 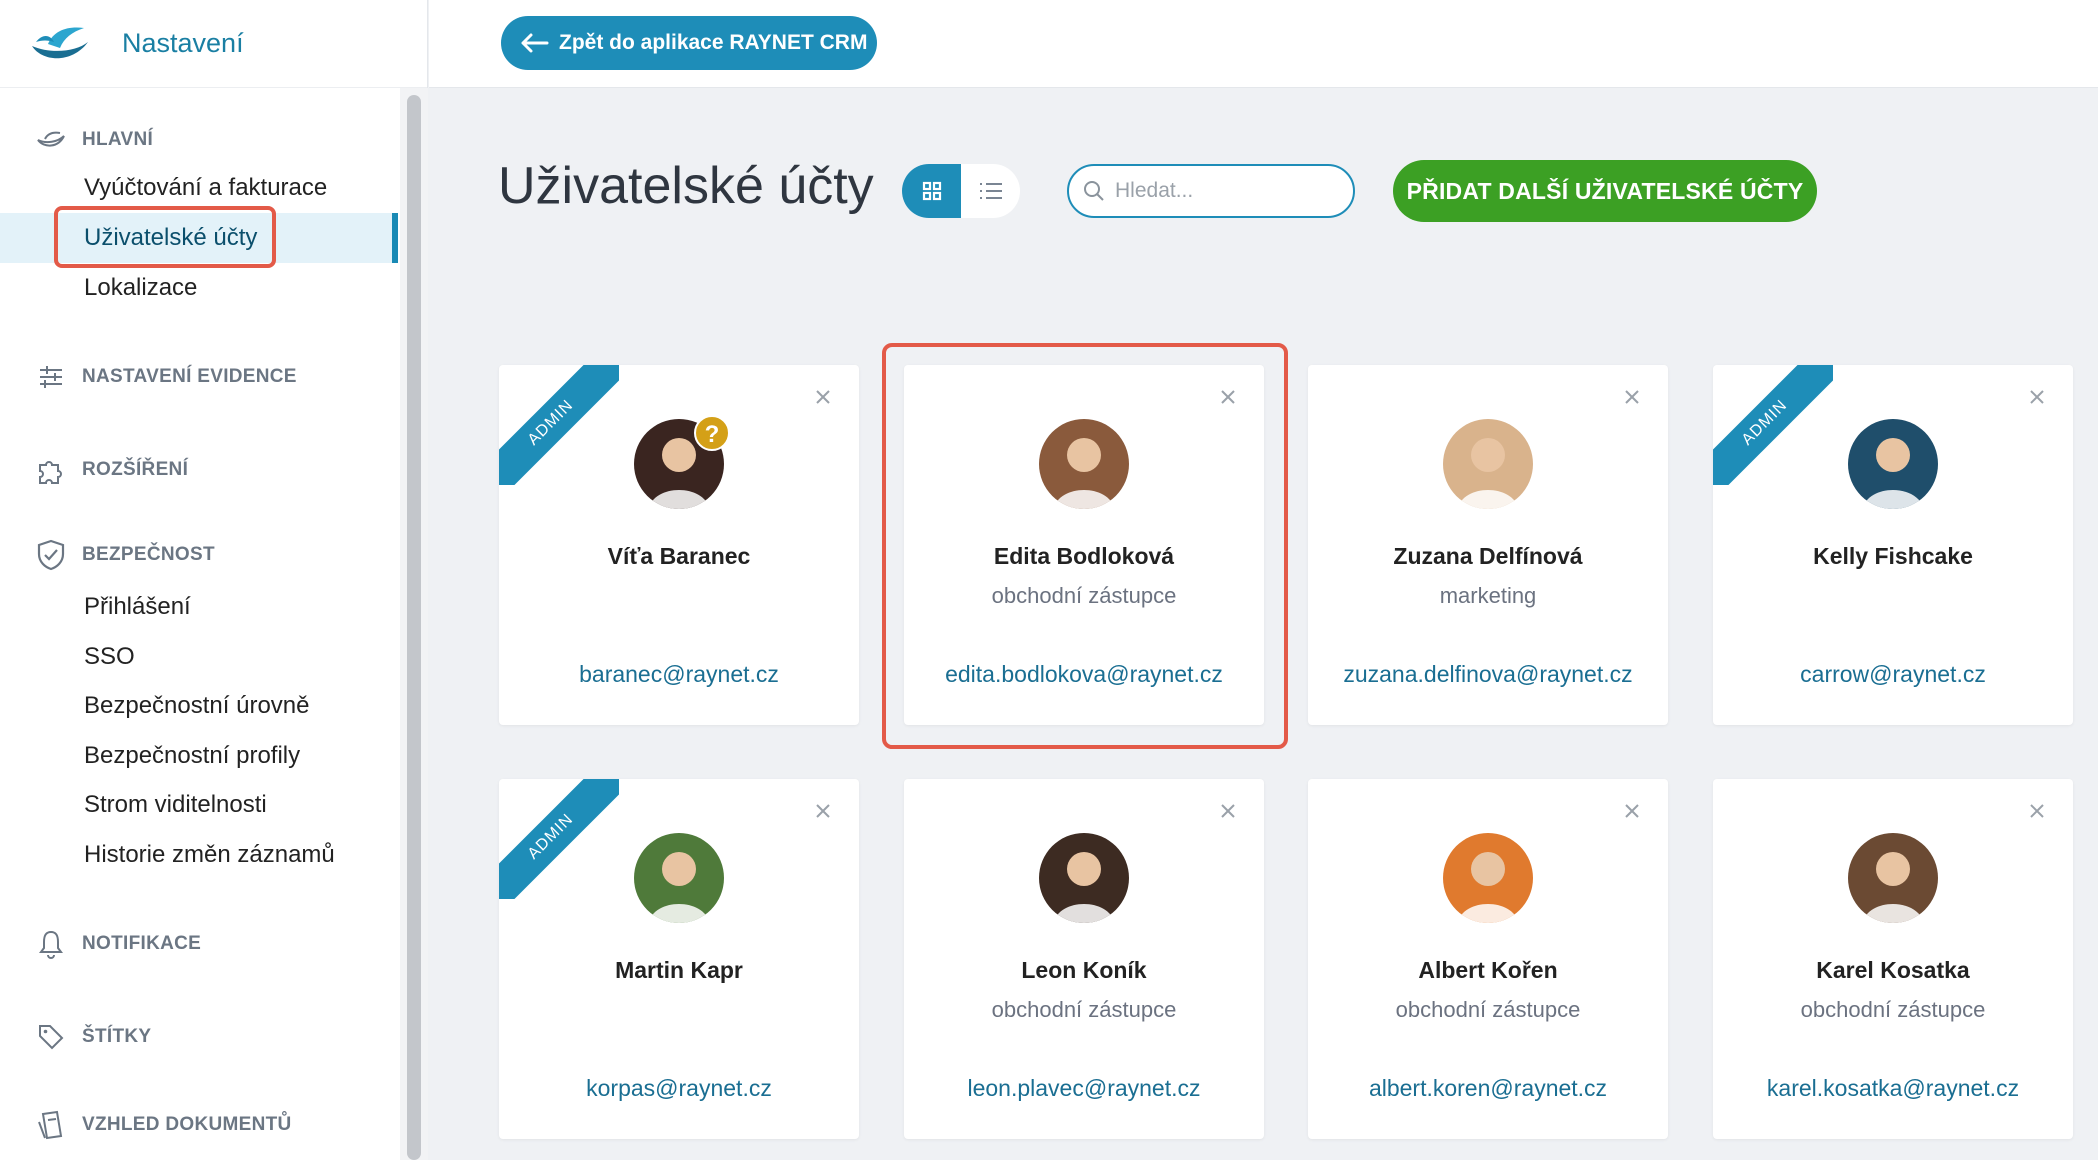 I want to click on user-name: Víťa Baranec, so click(x=679, y=556).